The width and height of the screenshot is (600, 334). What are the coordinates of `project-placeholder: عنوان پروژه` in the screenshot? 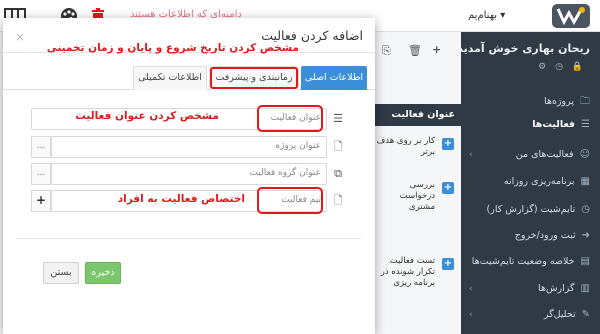 It's located at (298, 146).